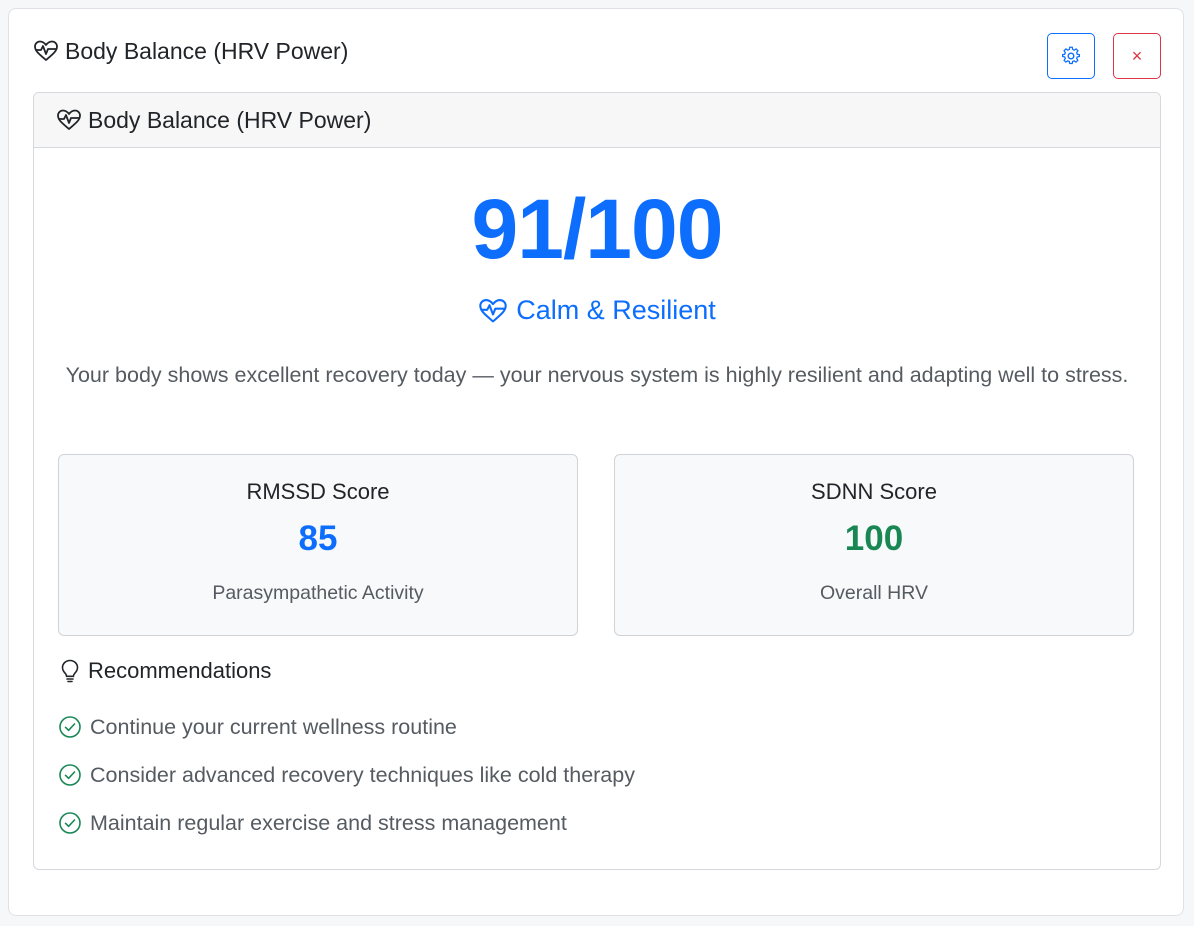  Describe the element at coordinates (616, 310) in the screenshot. I see `status-label: Calm & Resilient` at that location.